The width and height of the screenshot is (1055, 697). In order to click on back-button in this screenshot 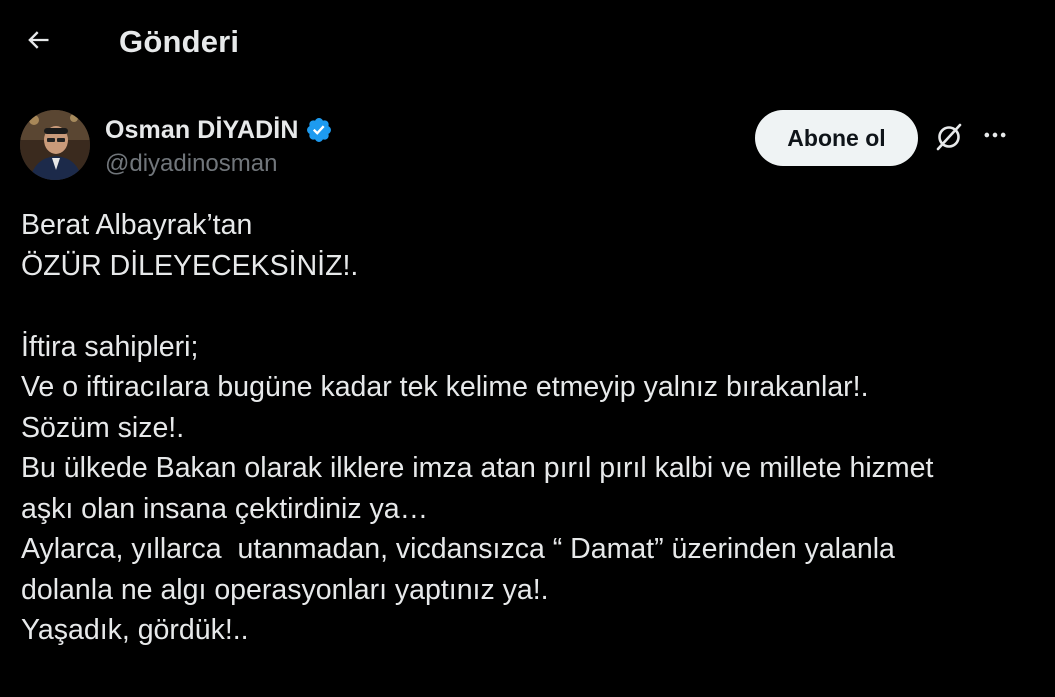, I will do `click(38, 42)`.